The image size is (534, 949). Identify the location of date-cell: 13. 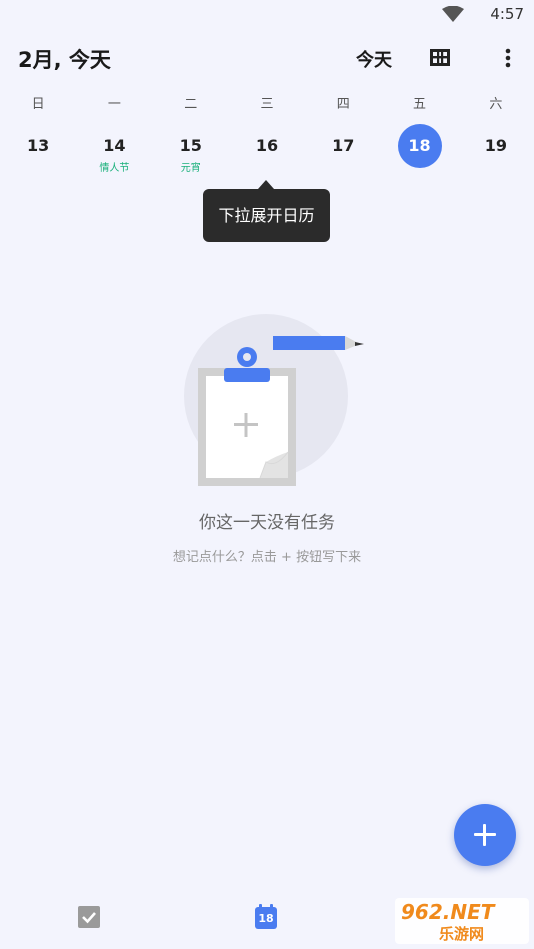
(38, 149).